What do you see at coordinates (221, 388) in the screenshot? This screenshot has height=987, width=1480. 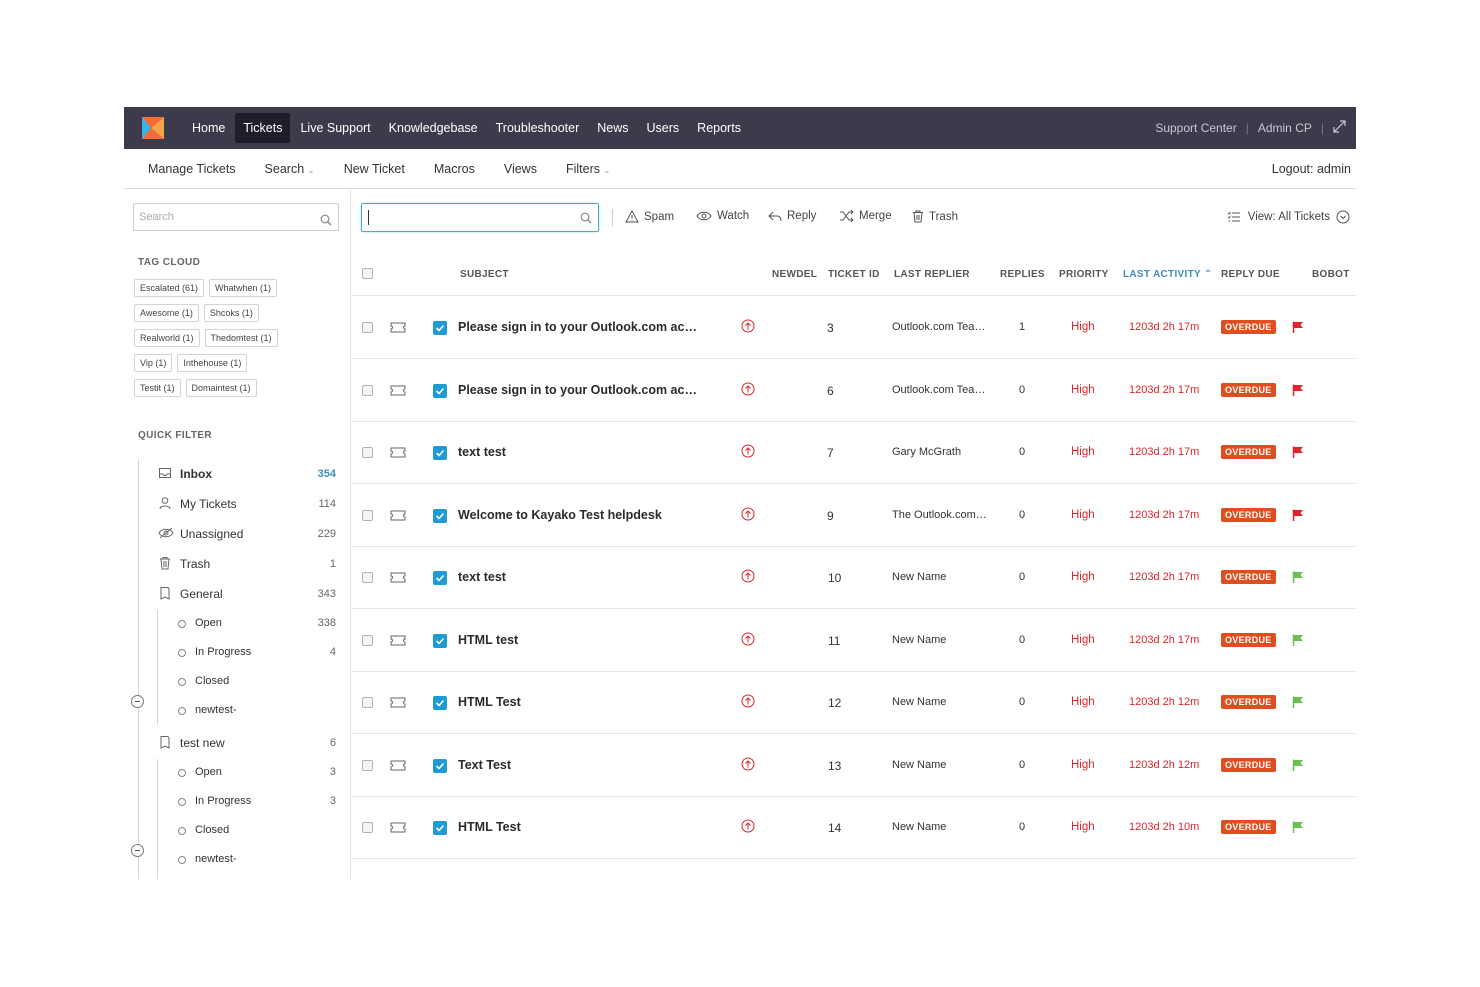 I see `tag: Domaintest (1)` at bounding box center [221, 388].